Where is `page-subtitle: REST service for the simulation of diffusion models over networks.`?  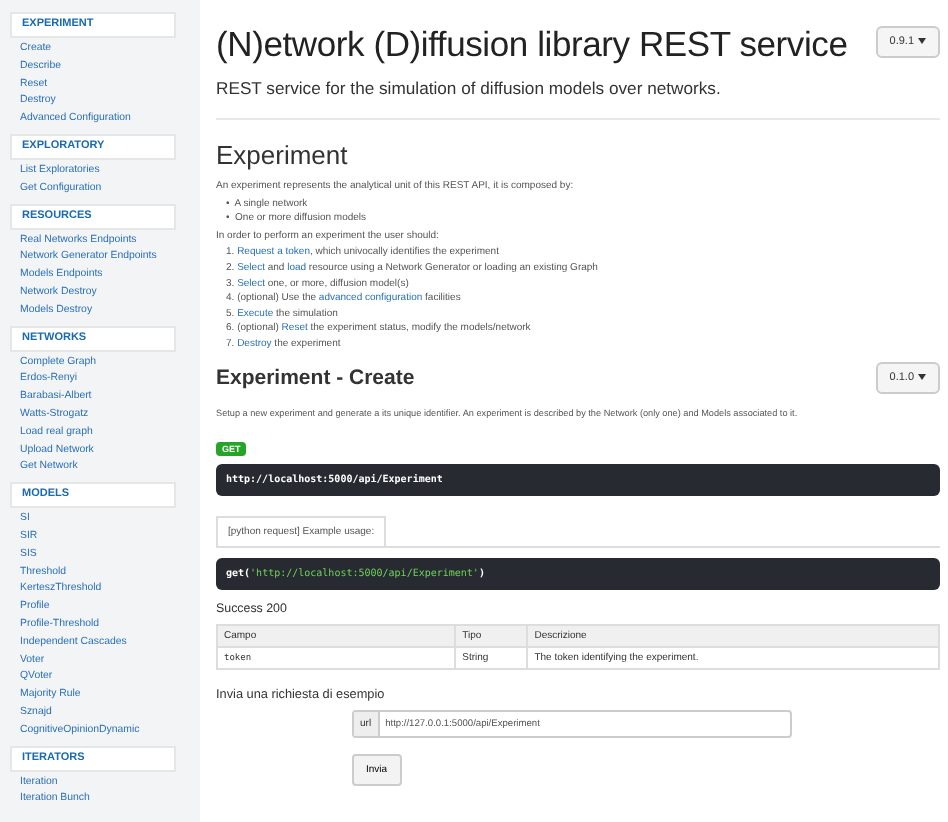
page-subtitle: REST service for the simulation of diffusion models over networks. is located at coordinates (469, 88).